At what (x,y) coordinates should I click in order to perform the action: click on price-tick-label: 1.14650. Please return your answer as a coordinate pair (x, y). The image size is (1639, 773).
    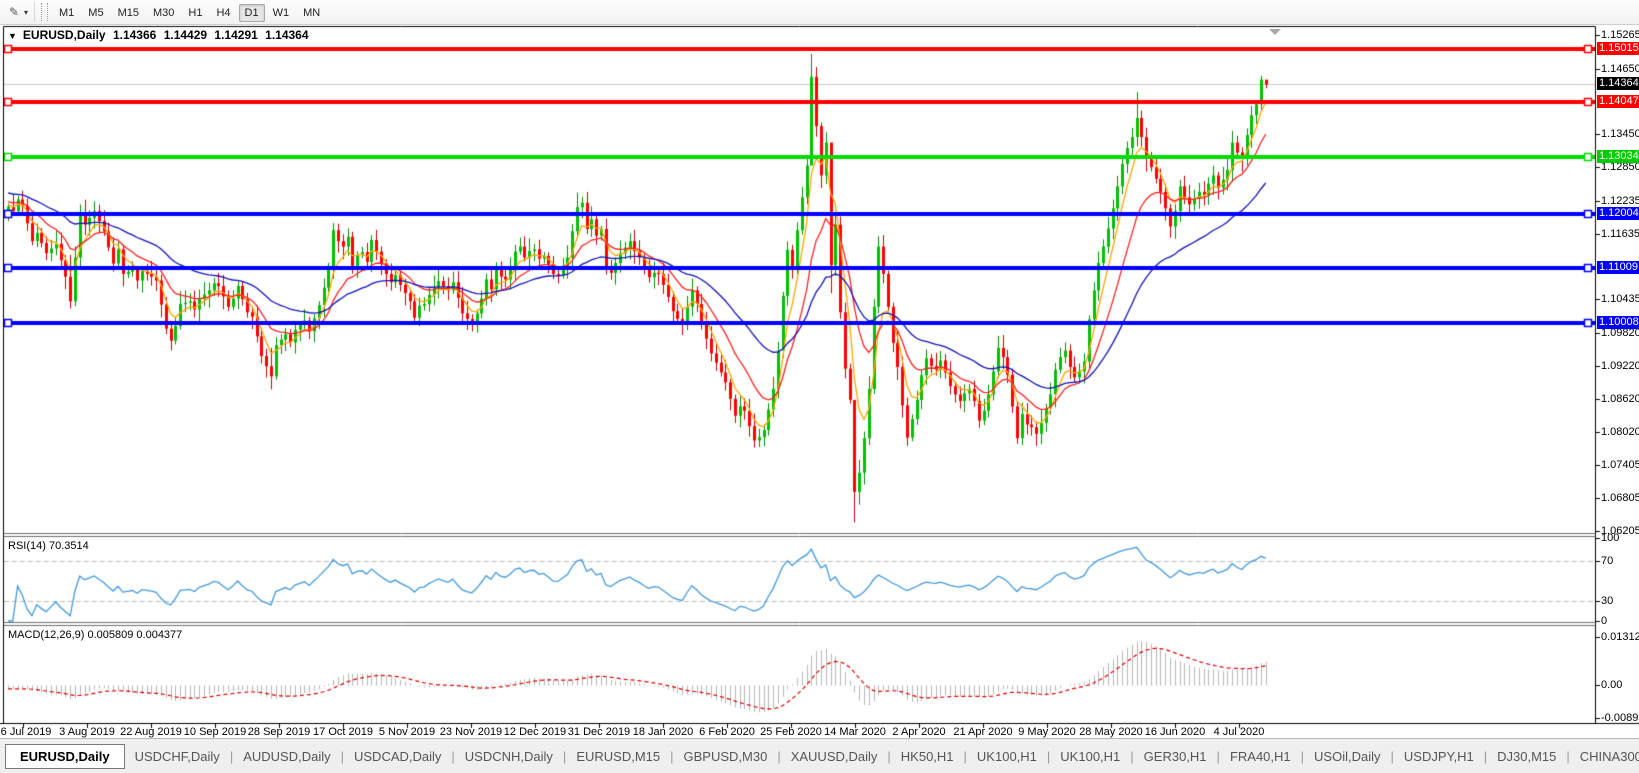
    Looking at the image, I should click on (1620, 68).